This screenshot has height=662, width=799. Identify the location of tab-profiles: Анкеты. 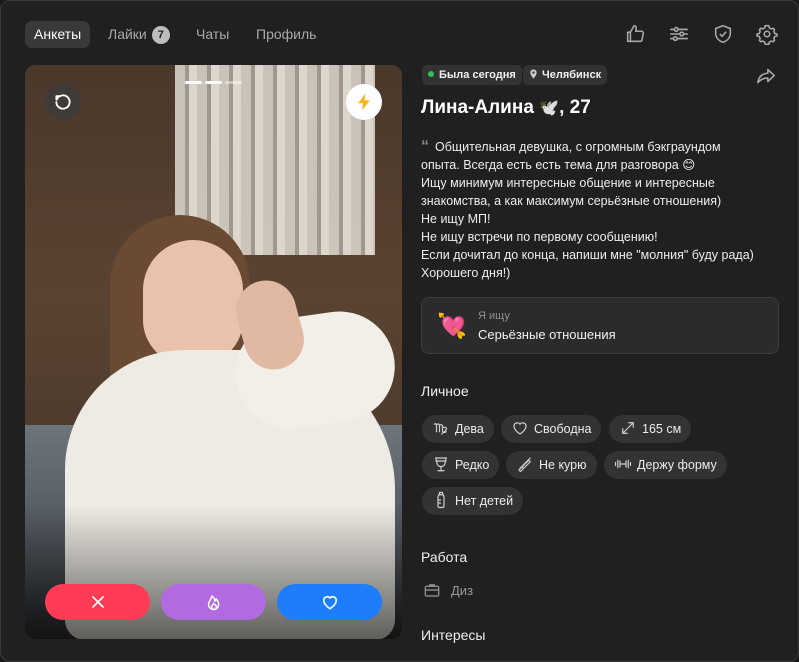
(58, 34).